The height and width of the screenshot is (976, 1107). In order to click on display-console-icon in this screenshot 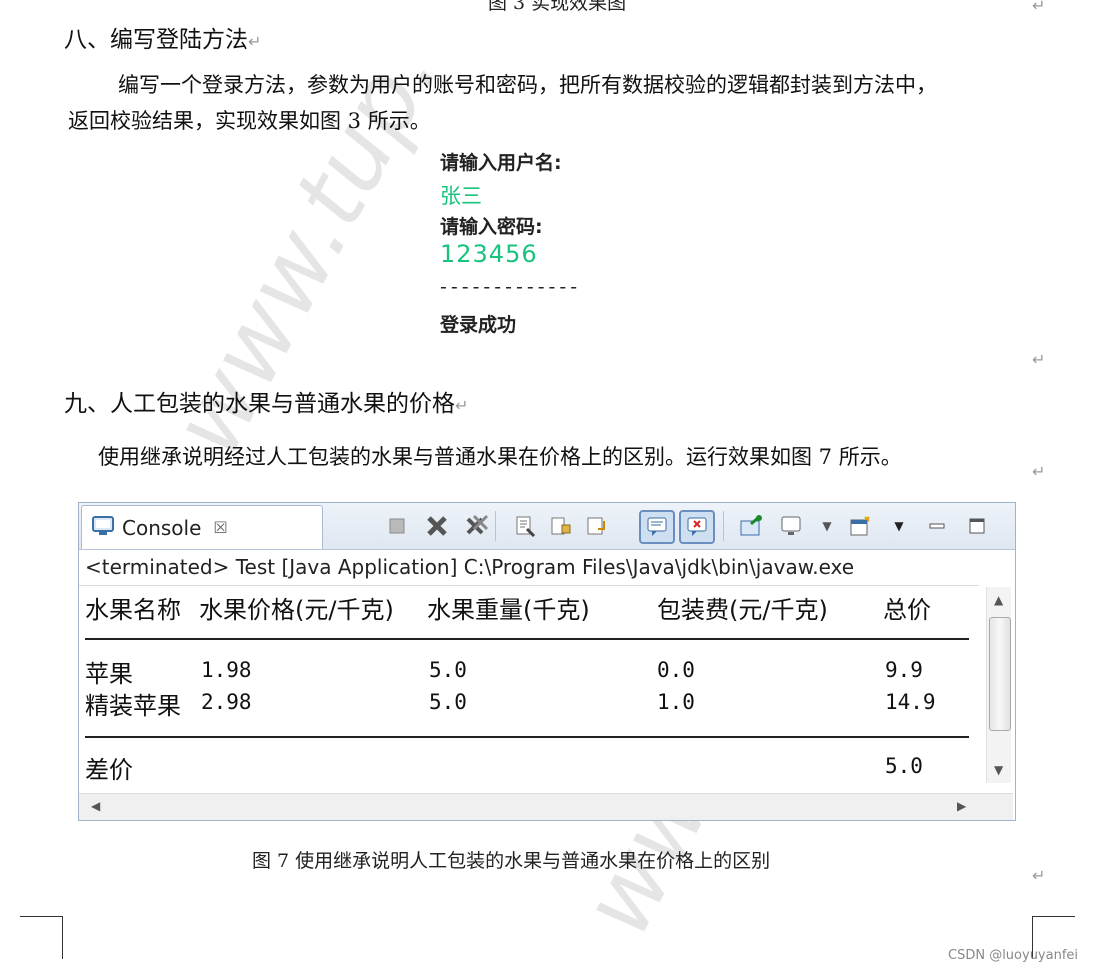, I will do `click(791, 526)`.